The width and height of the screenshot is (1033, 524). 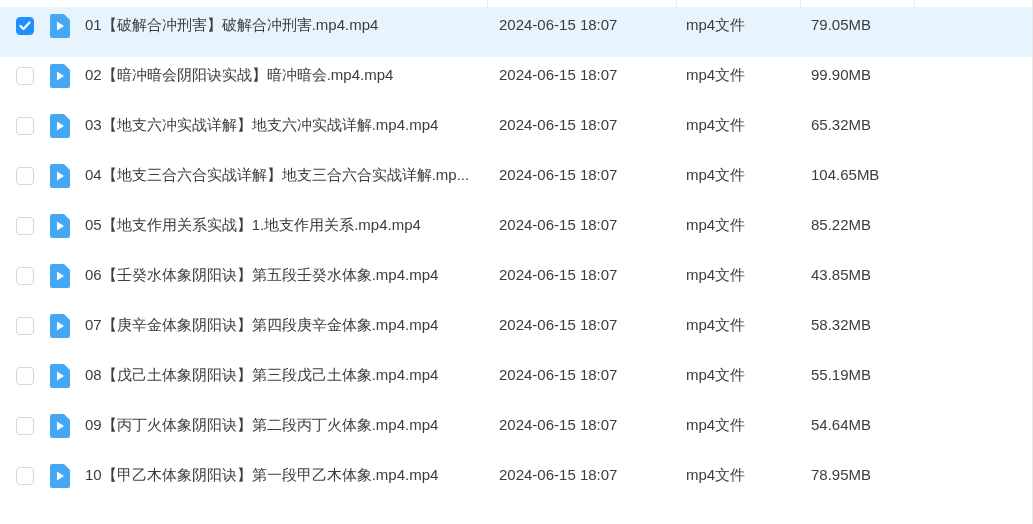 What do you see at coordinates (262, 375) in the screenshot?
I see `file-name: 08【戊己土体象阴阳诀】第三段戊己土体象.mp4.mp4` at bounding box center [262, 375].